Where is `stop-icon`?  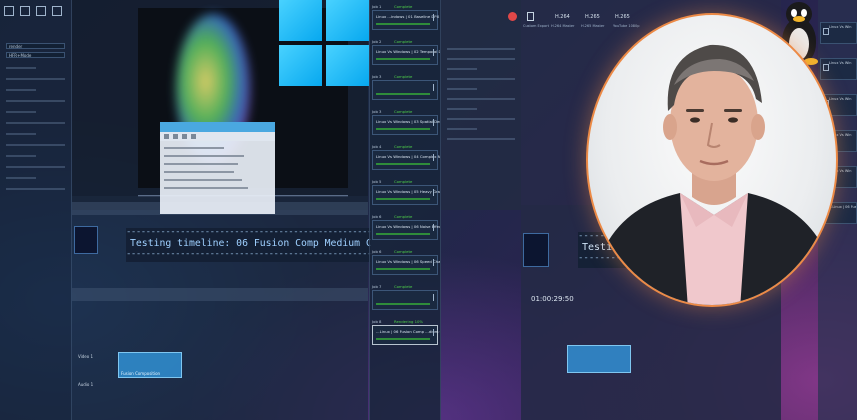
stop-icon is located at coordinates (512, 16).